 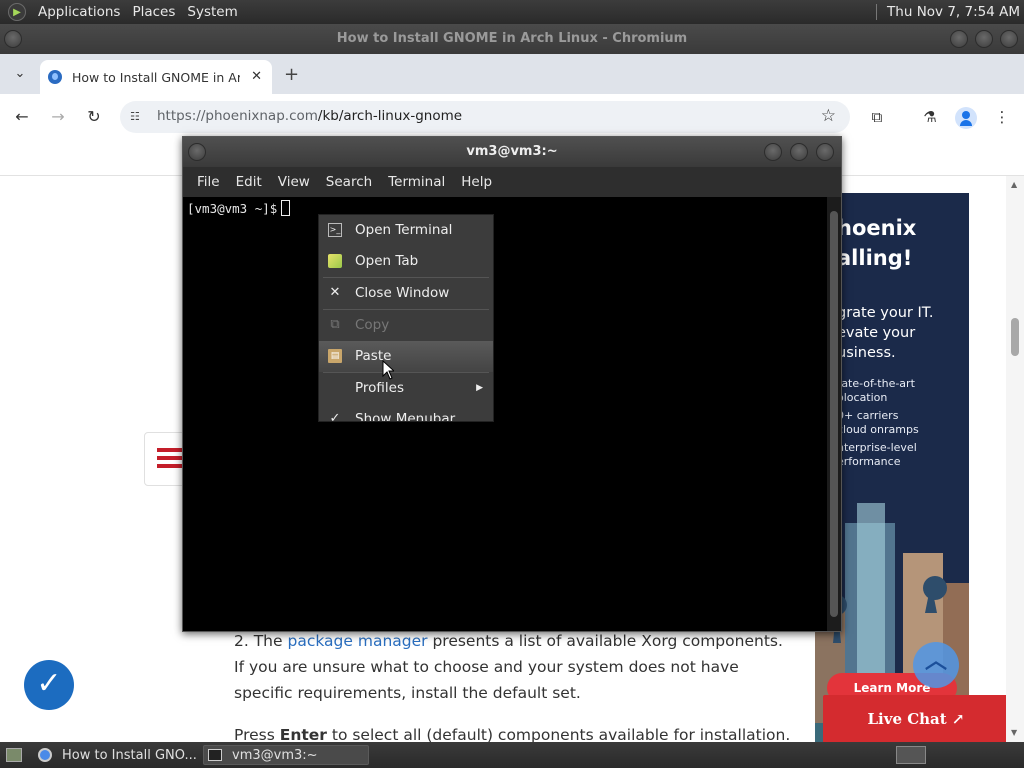 What do you see at coordinates (390, 116) in the screenshot?
I see `url-path: /kb/arch-linux-gnome` at bounding box center [390, 116].